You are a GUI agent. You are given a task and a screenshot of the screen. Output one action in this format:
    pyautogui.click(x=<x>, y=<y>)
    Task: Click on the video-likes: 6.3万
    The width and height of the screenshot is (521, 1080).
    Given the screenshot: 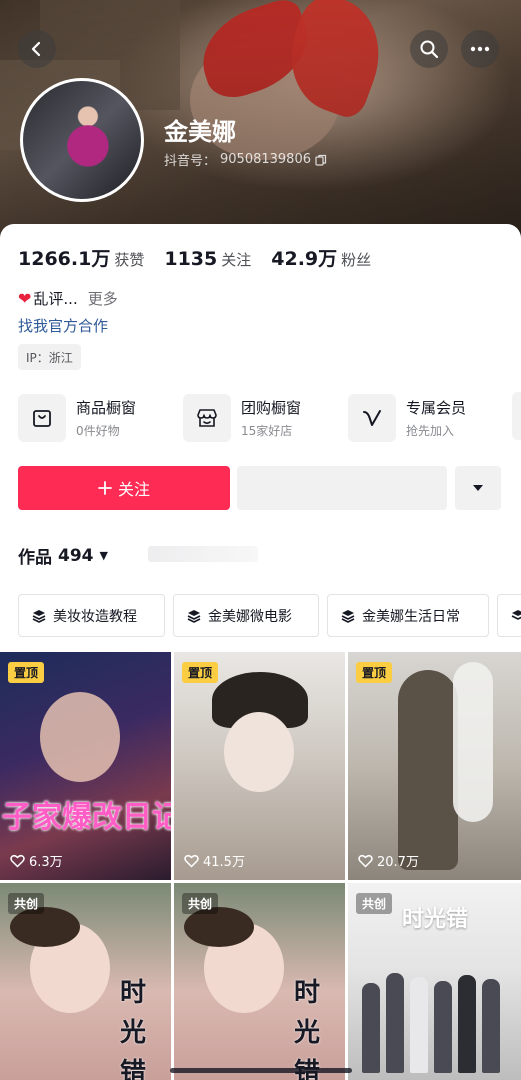 What is the action you would take?
    pyautogui.click(x=36, y=860)
    